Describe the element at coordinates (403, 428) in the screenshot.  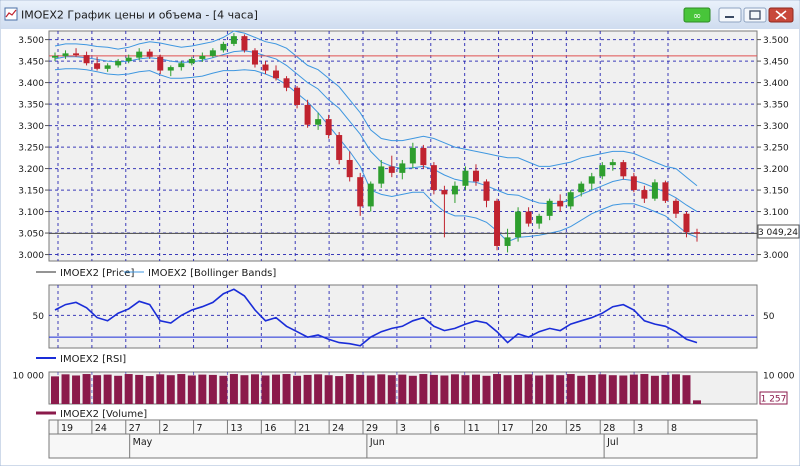
I see `date-tick-label: 3` at that location.